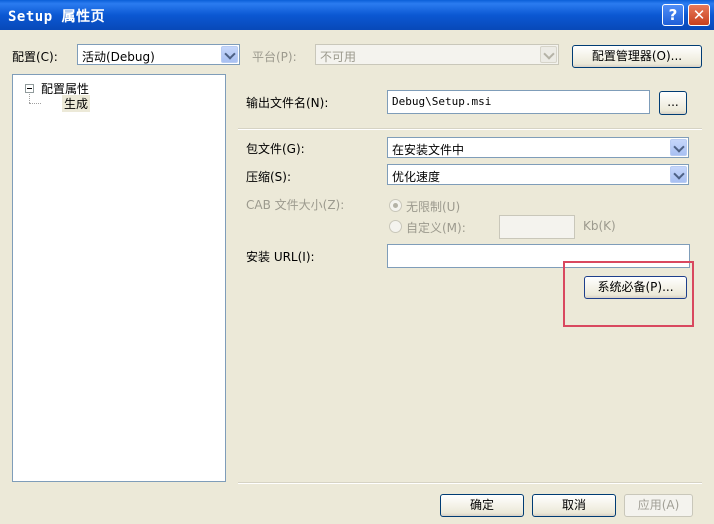 The image size is (714, 524). I want to click on help-button: ?, so click(673, 15).